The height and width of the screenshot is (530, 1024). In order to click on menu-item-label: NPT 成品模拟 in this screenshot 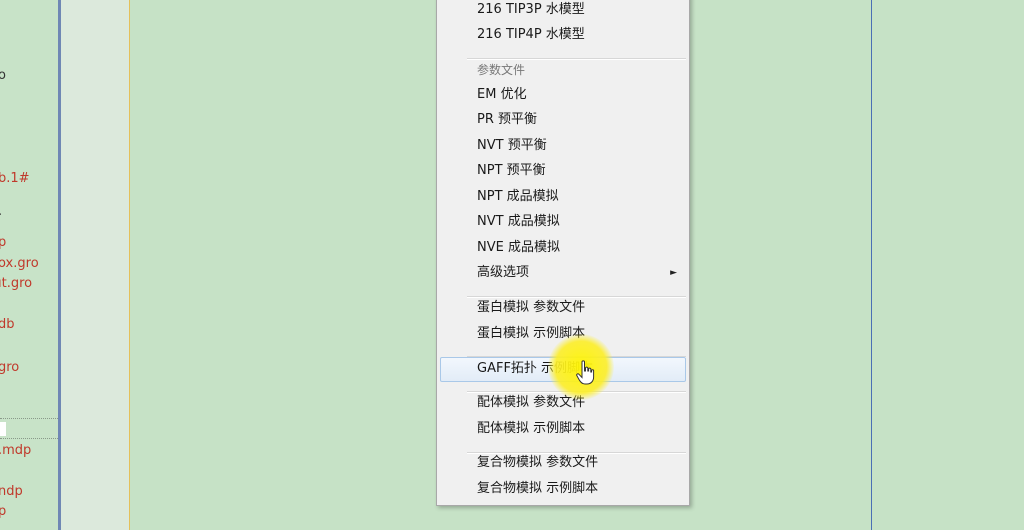, I will do `click(518, 196)`.